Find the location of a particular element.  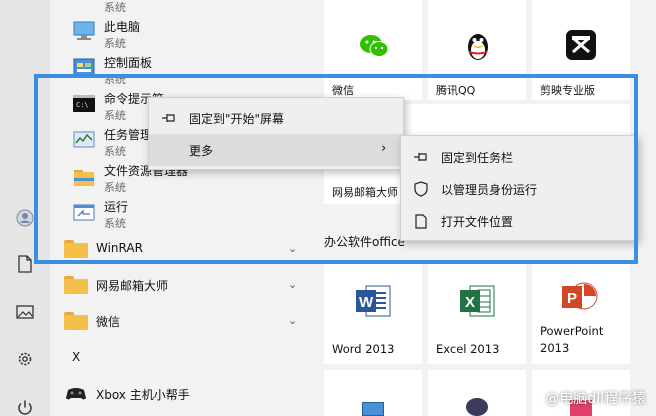

tile-label: 2013 is located at coordinates (555, 348).